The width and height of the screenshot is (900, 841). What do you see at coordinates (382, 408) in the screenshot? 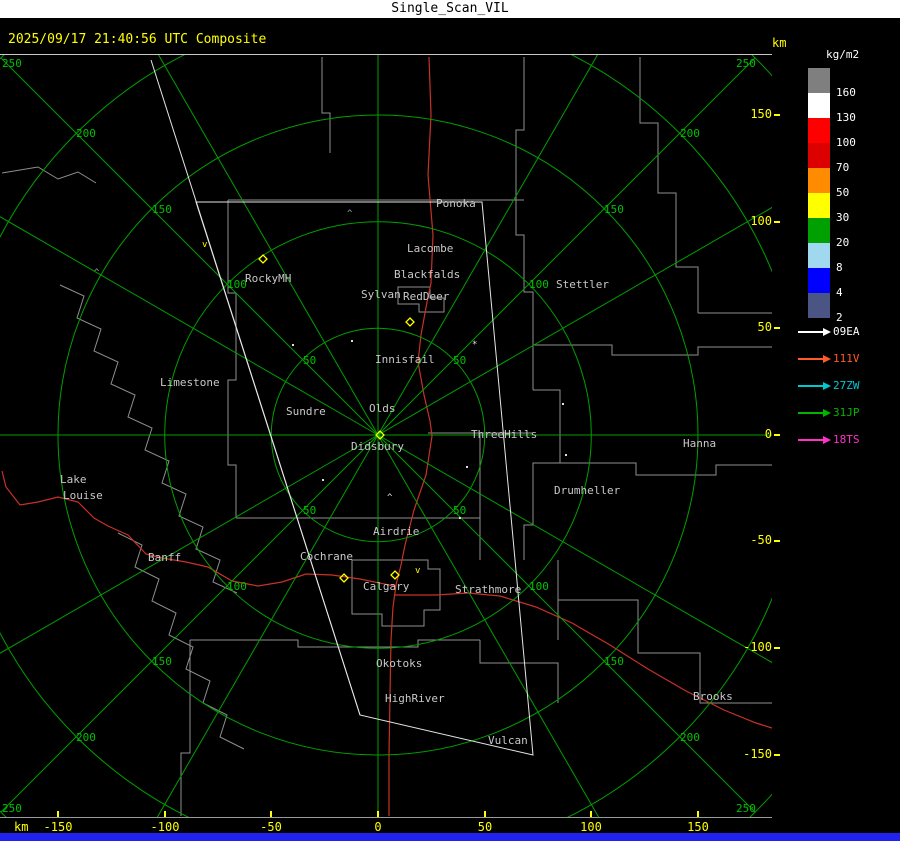
I see `city-label: Olds` at bounding box center [382, 408].